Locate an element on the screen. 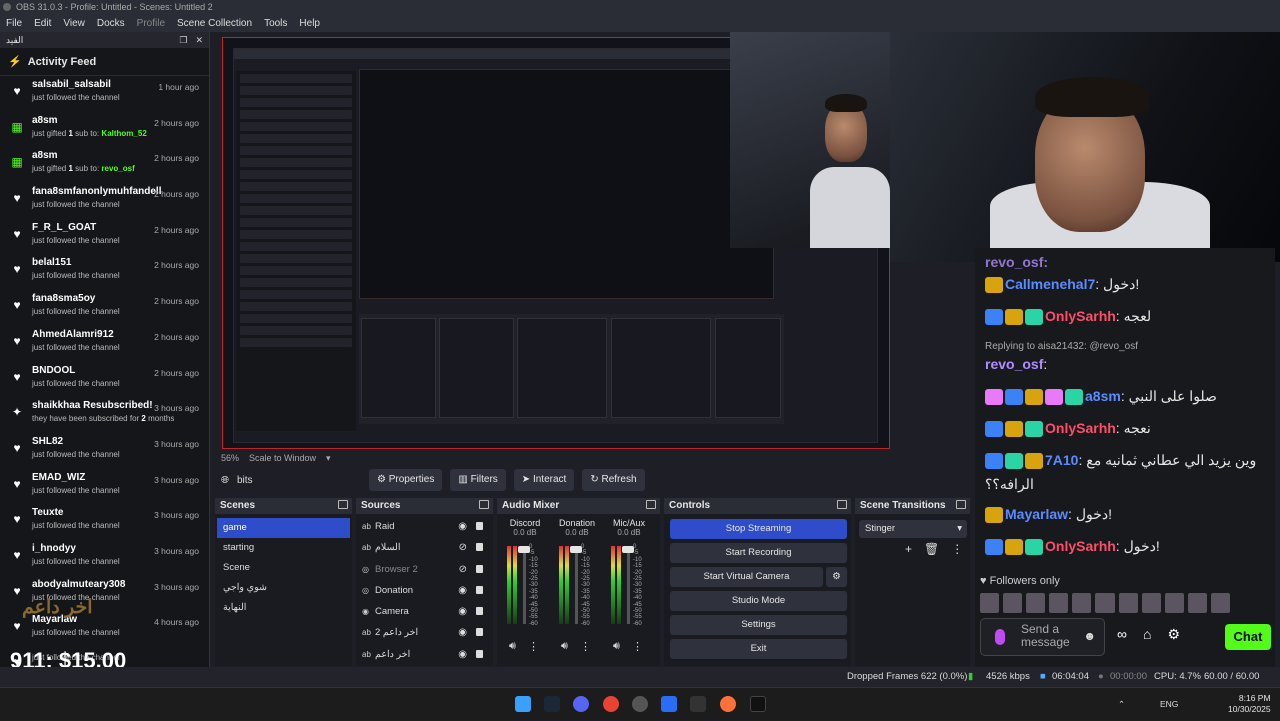 Image resolution: width=1280 pixels, height=721 pixels. steam-icon is located at coordinates (552, 704).